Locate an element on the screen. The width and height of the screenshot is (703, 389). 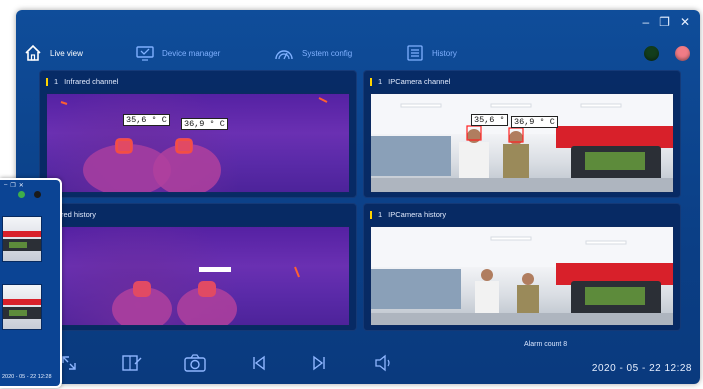
mini-window: – ❐ ✕ 2020 - 05 - 22 12:28 is located at coordinates (31, 283).